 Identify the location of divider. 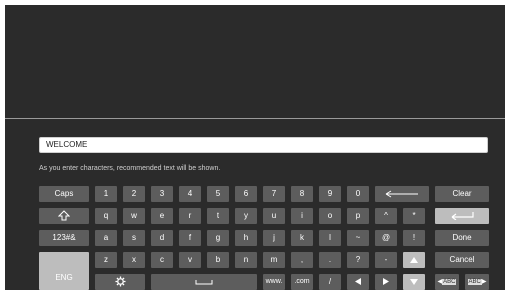
(255, 118).